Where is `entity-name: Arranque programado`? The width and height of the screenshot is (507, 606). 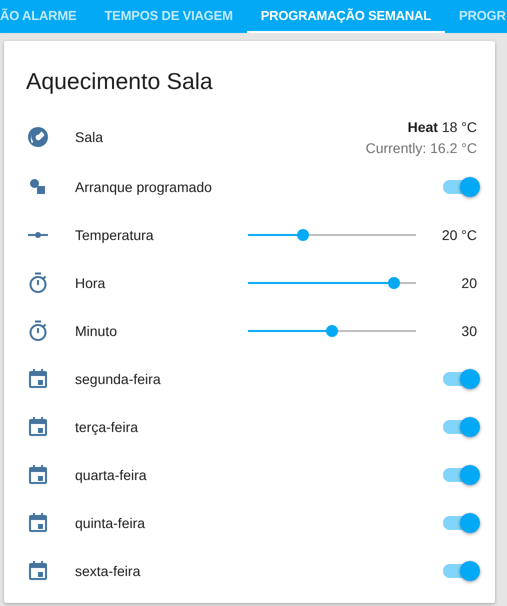
entity-name: Arranque programado is located at coordinates (144, 187).